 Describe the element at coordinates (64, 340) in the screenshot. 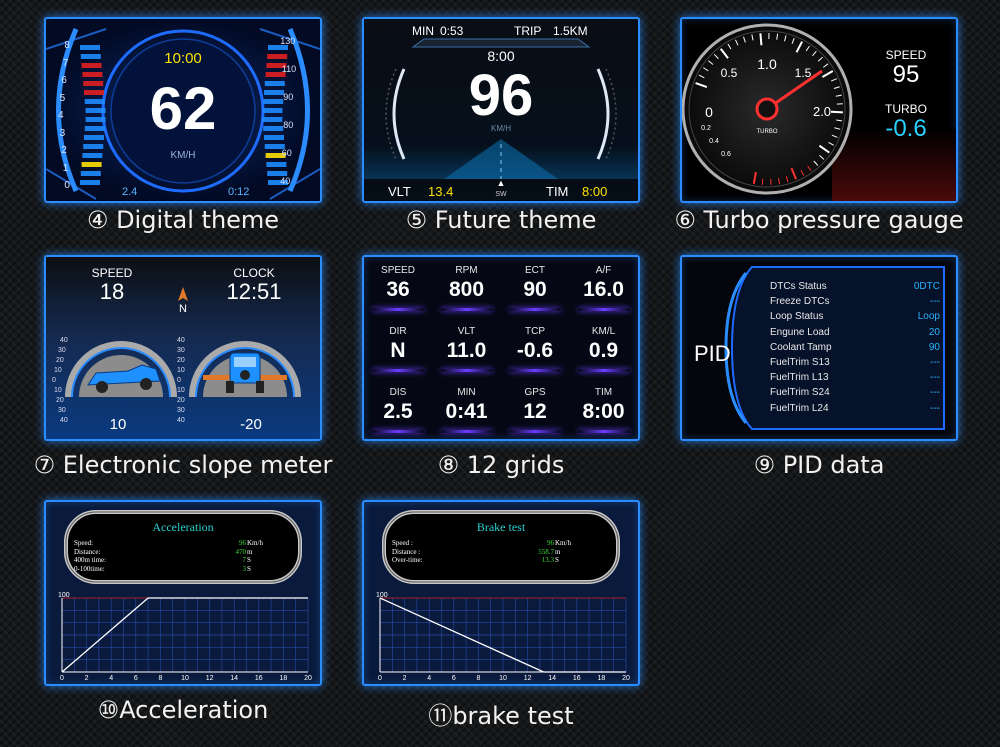

I see `slope-left-scale-tick: 40` at that location.